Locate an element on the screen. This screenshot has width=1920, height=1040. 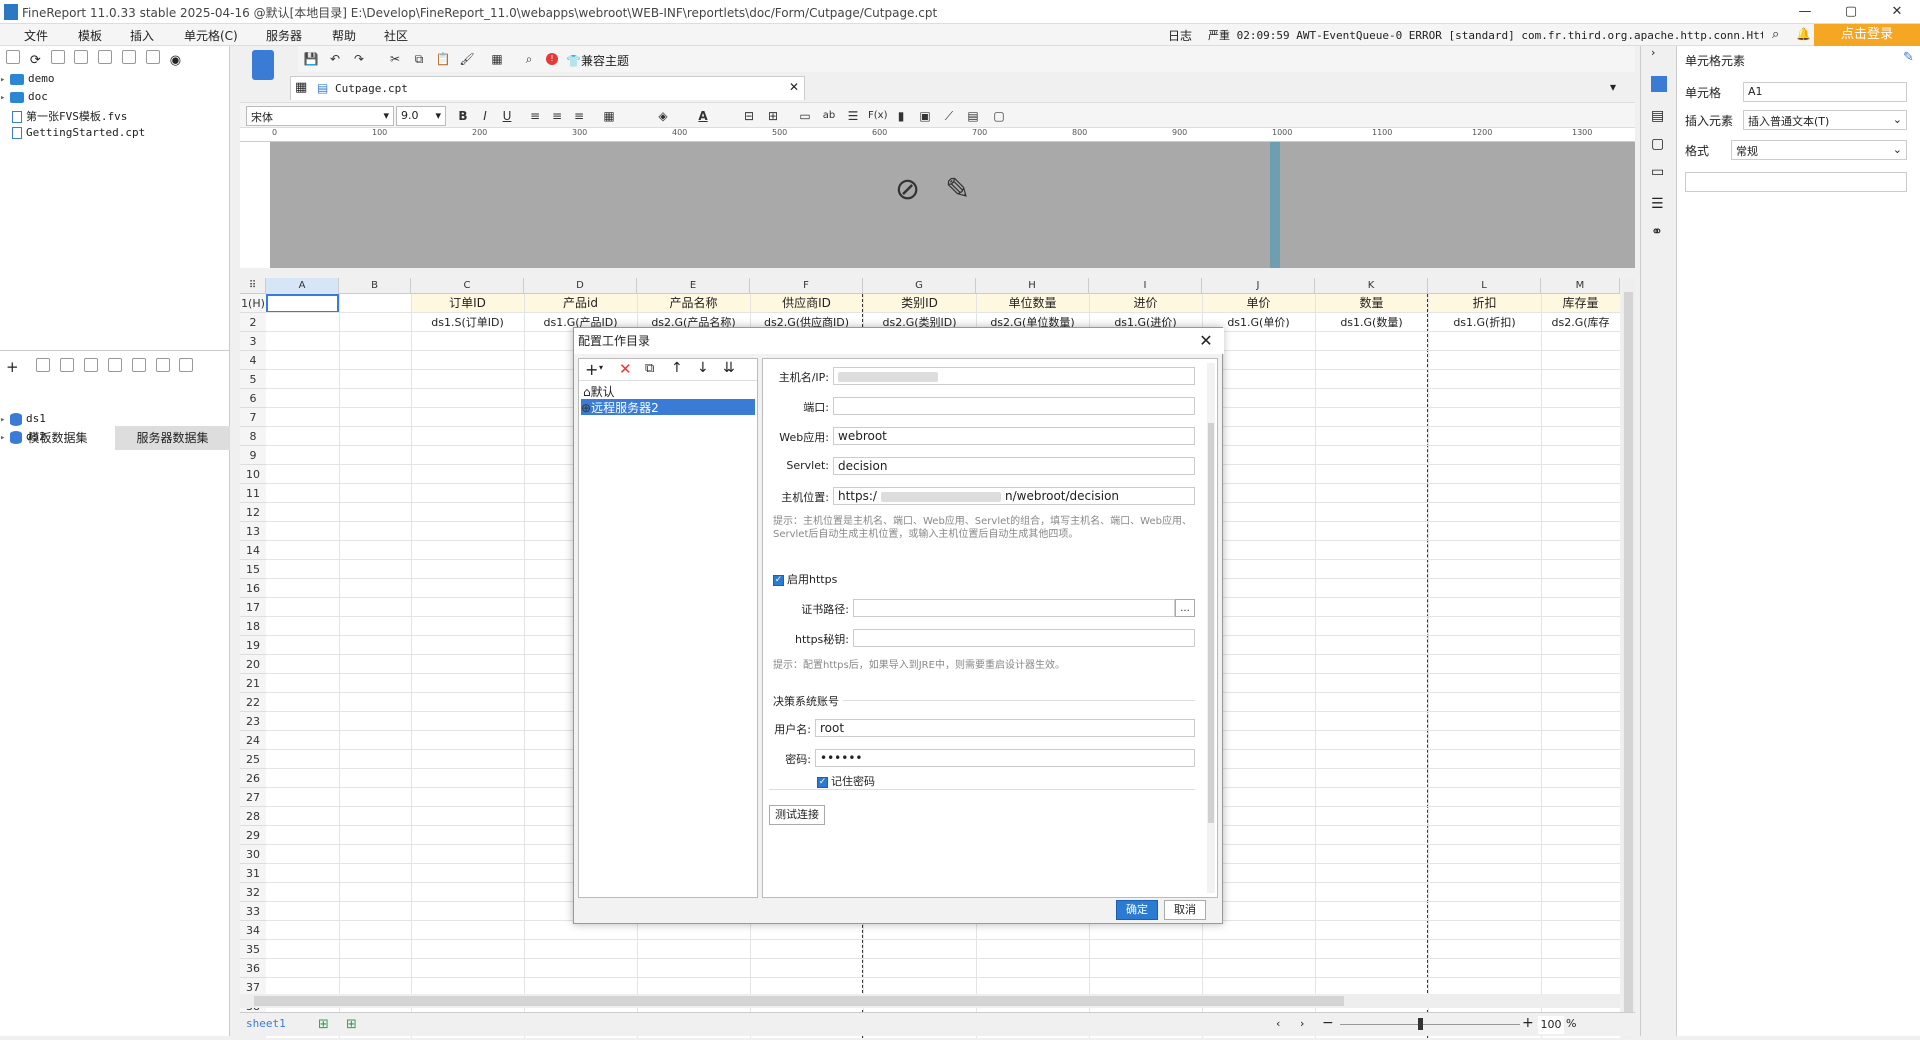
storage-icon is located at coordinates (186, 365).